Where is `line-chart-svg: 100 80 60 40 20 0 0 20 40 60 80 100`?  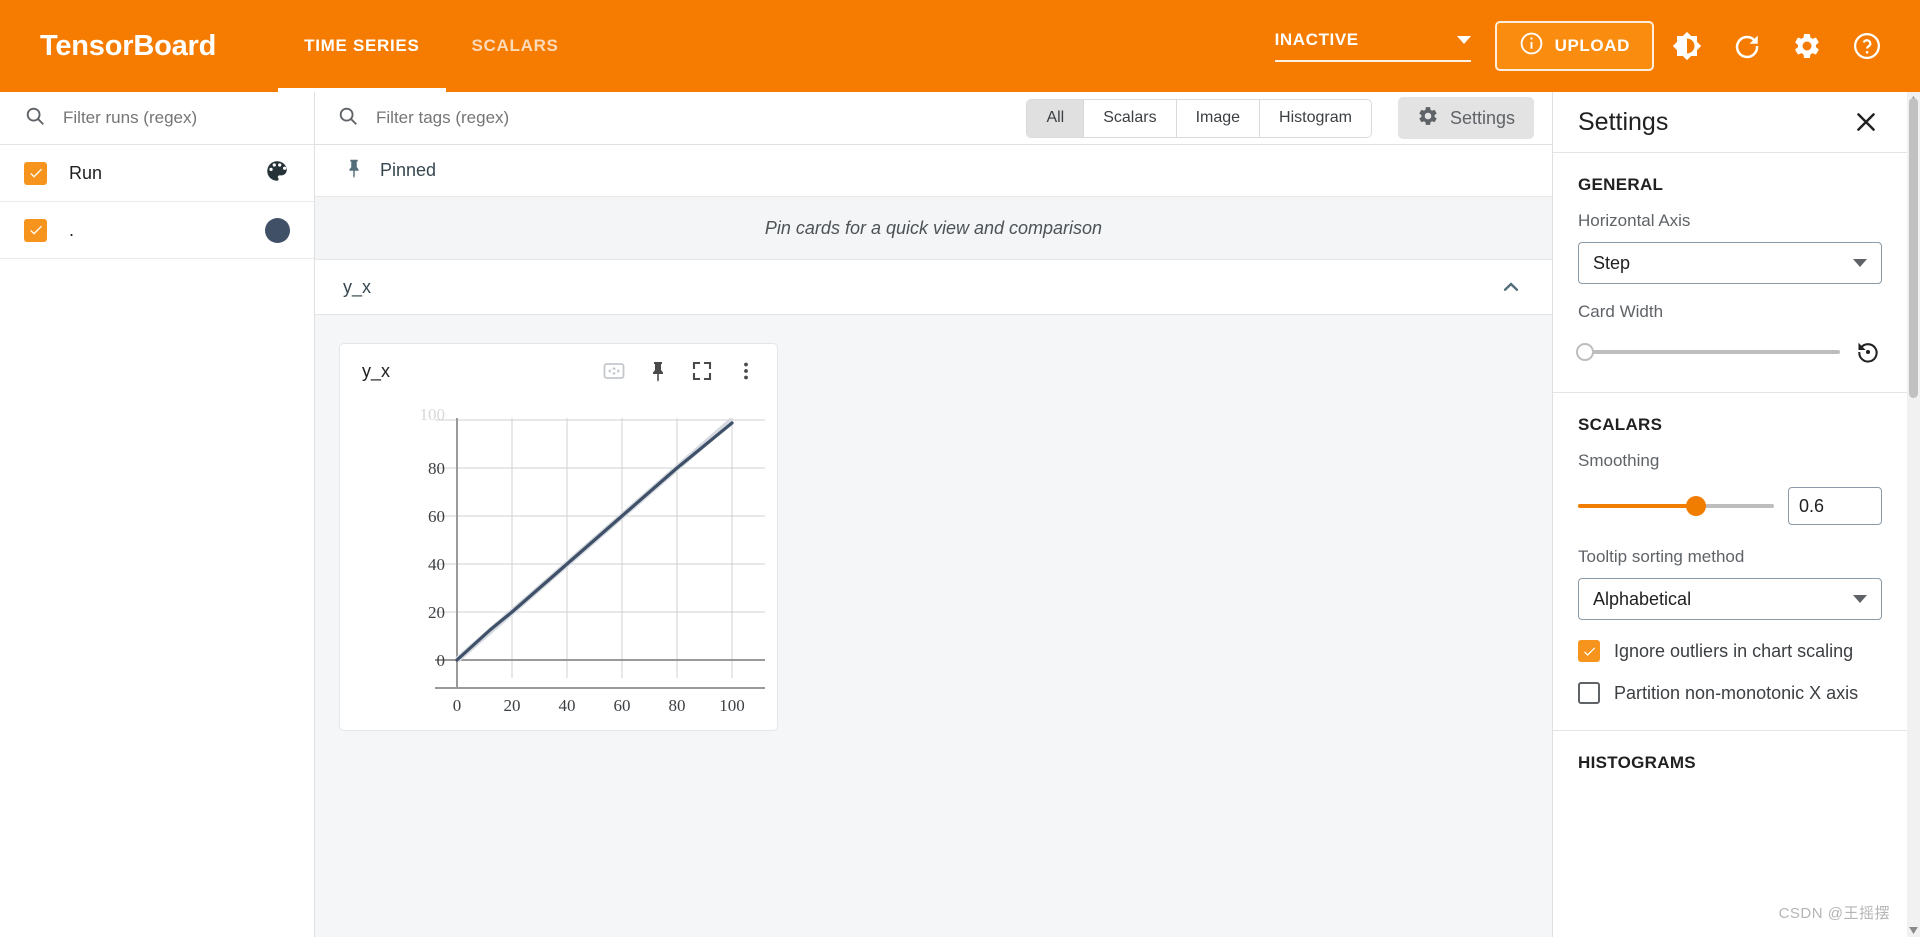 line-chart-svg: 100 80 60 40 20 0 0 20 40 60 80 100 is located at coordinates (592, 560).